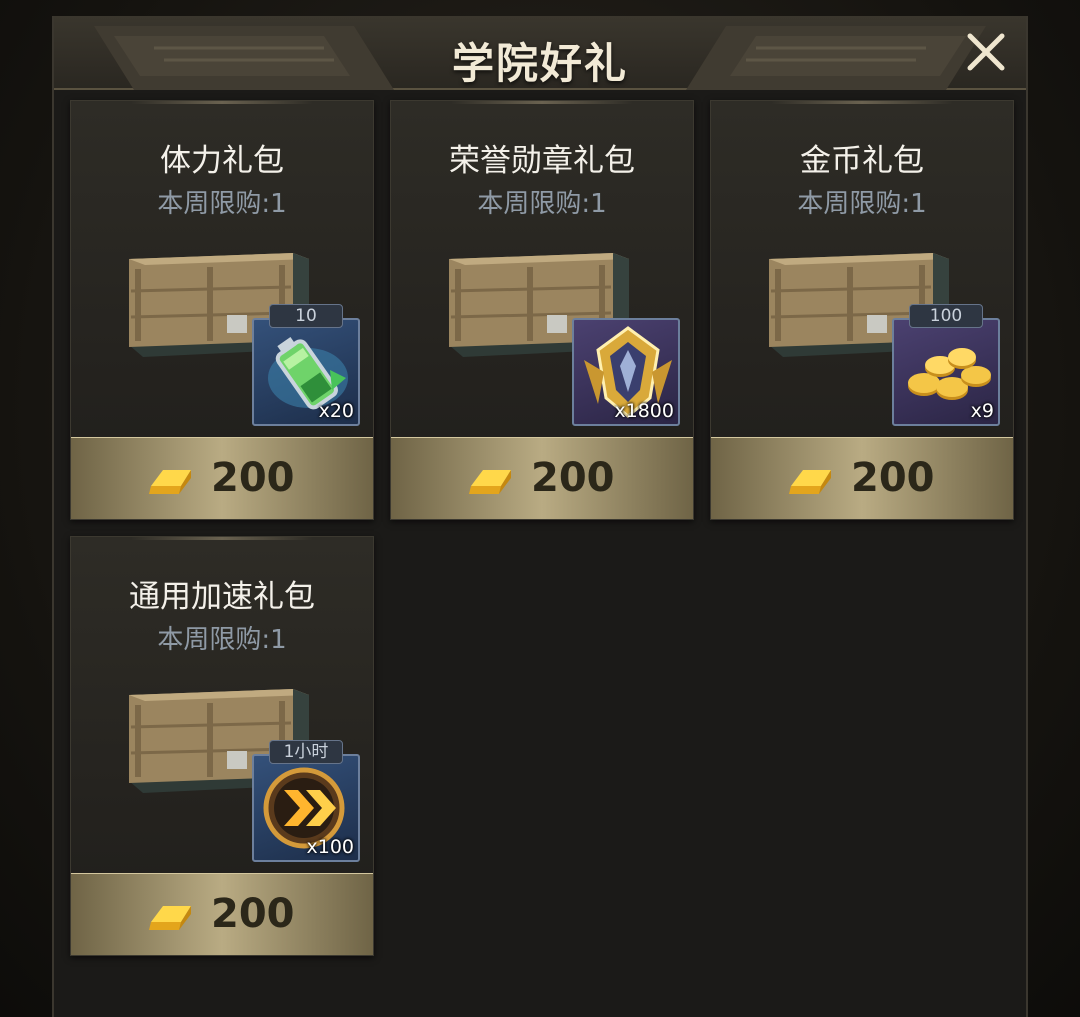  I want to click on item-slot: x100, so click(306, 808).